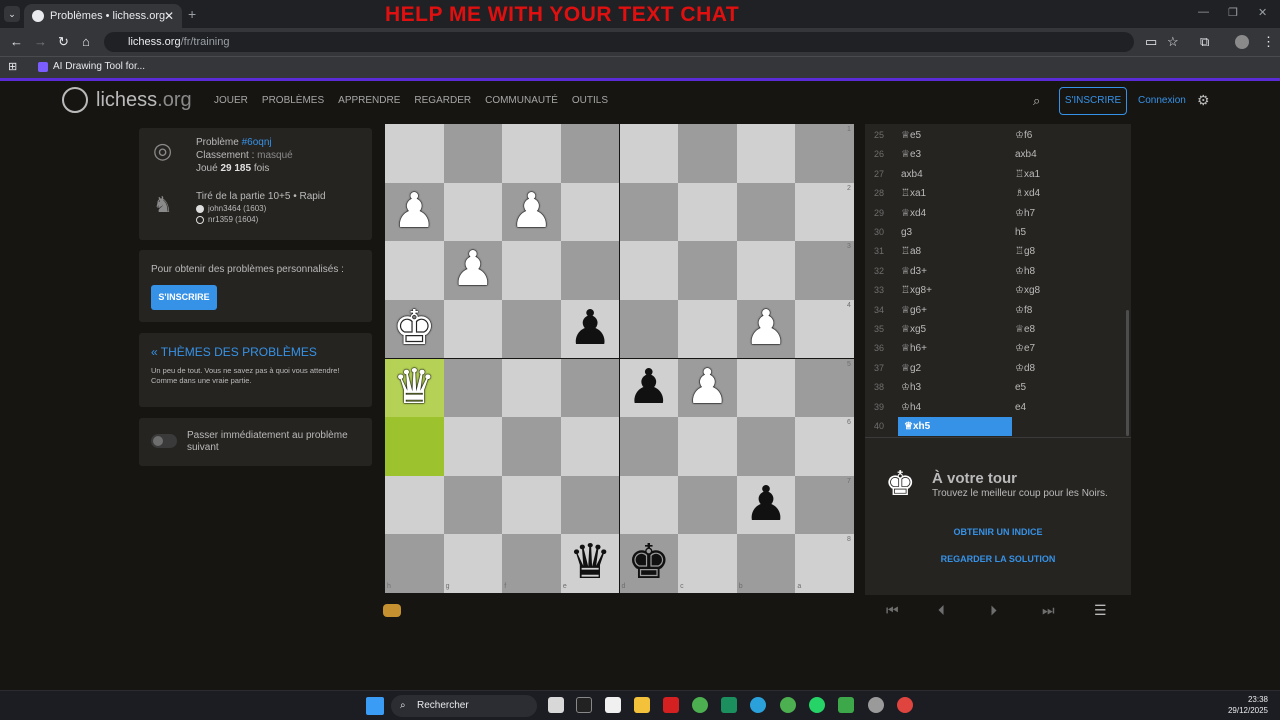 Image resolution: width=1280 pixels, height=720 pixels. Describe the element at coordinates (1048, 610) in the screenshot. I see `last-move-icon: ⏭` at that location.